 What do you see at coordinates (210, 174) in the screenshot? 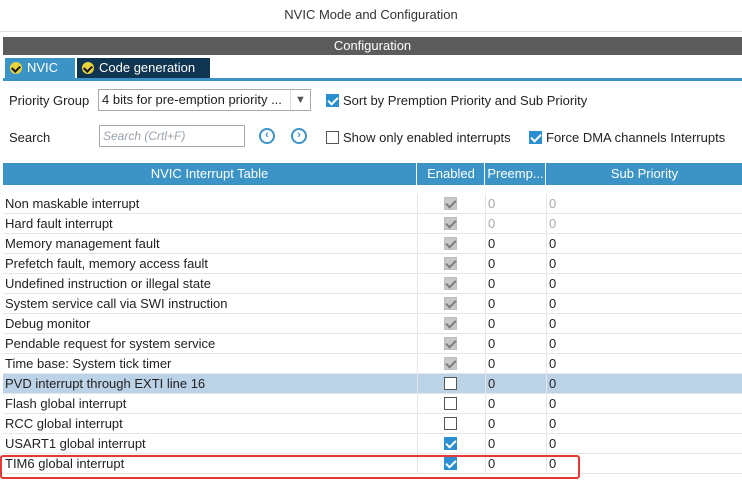
I see `column-header-name: NVIC Interrupt Table` at bounding box center [210, 174].